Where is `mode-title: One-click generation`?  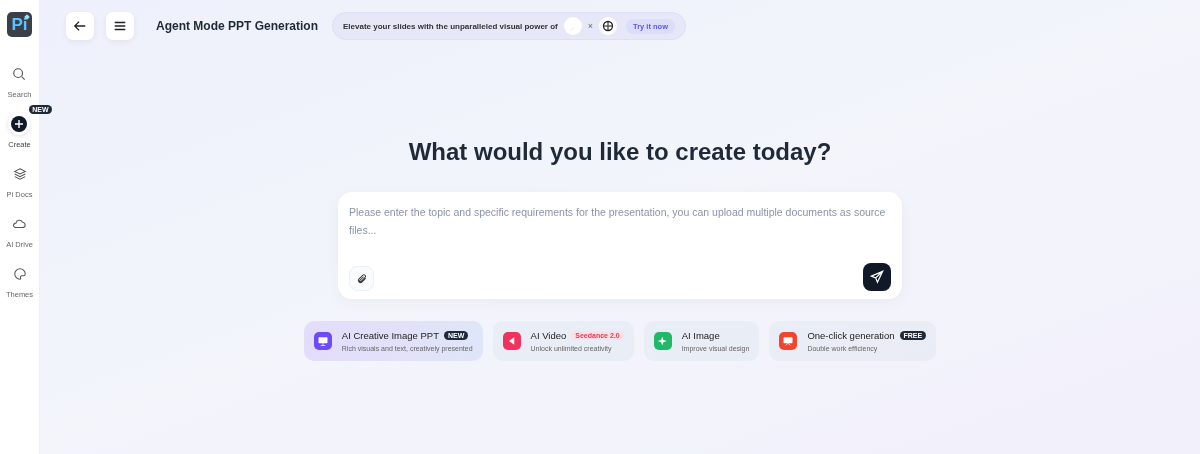 mode-title: One-click generation is located at coordinates (851, 335).